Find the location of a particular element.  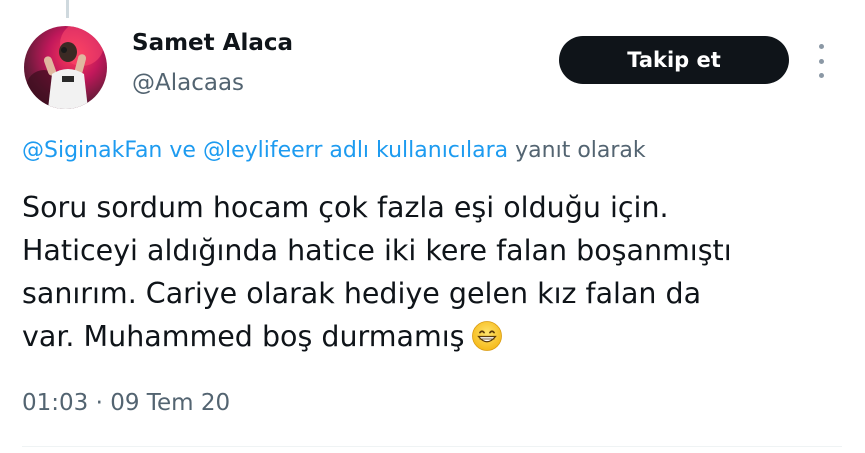

reply-users-link: adlı kullanıcılara is located at coordinates (418, 150).